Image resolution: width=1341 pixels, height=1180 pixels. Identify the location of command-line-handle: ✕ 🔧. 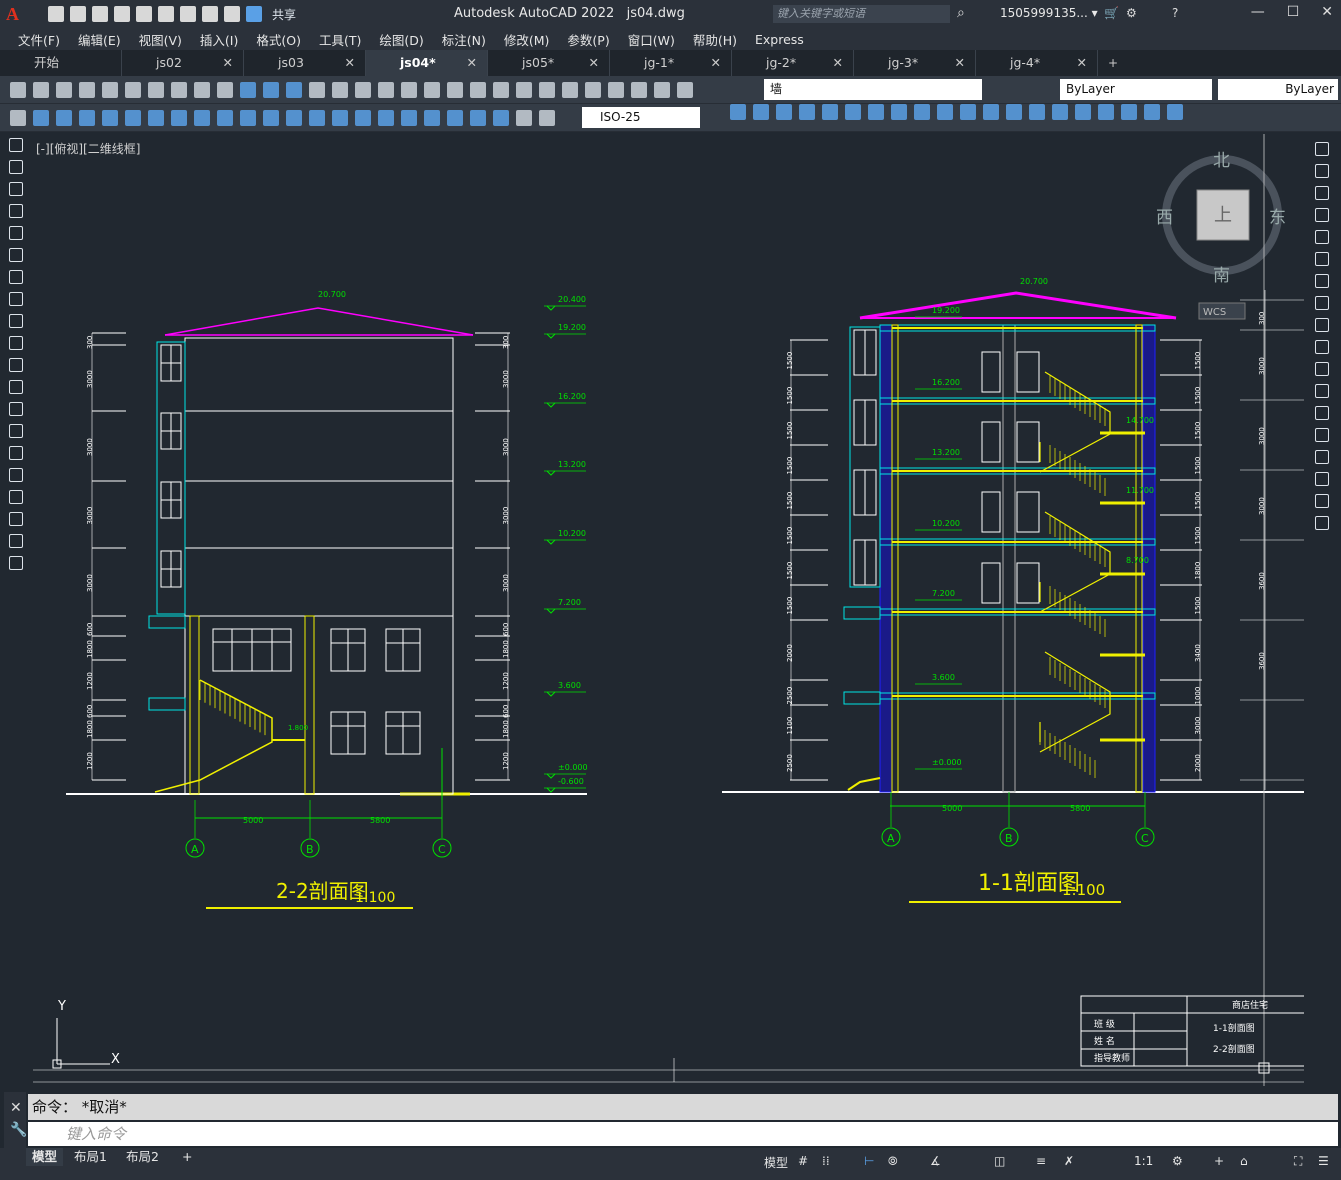
(15, 1120).